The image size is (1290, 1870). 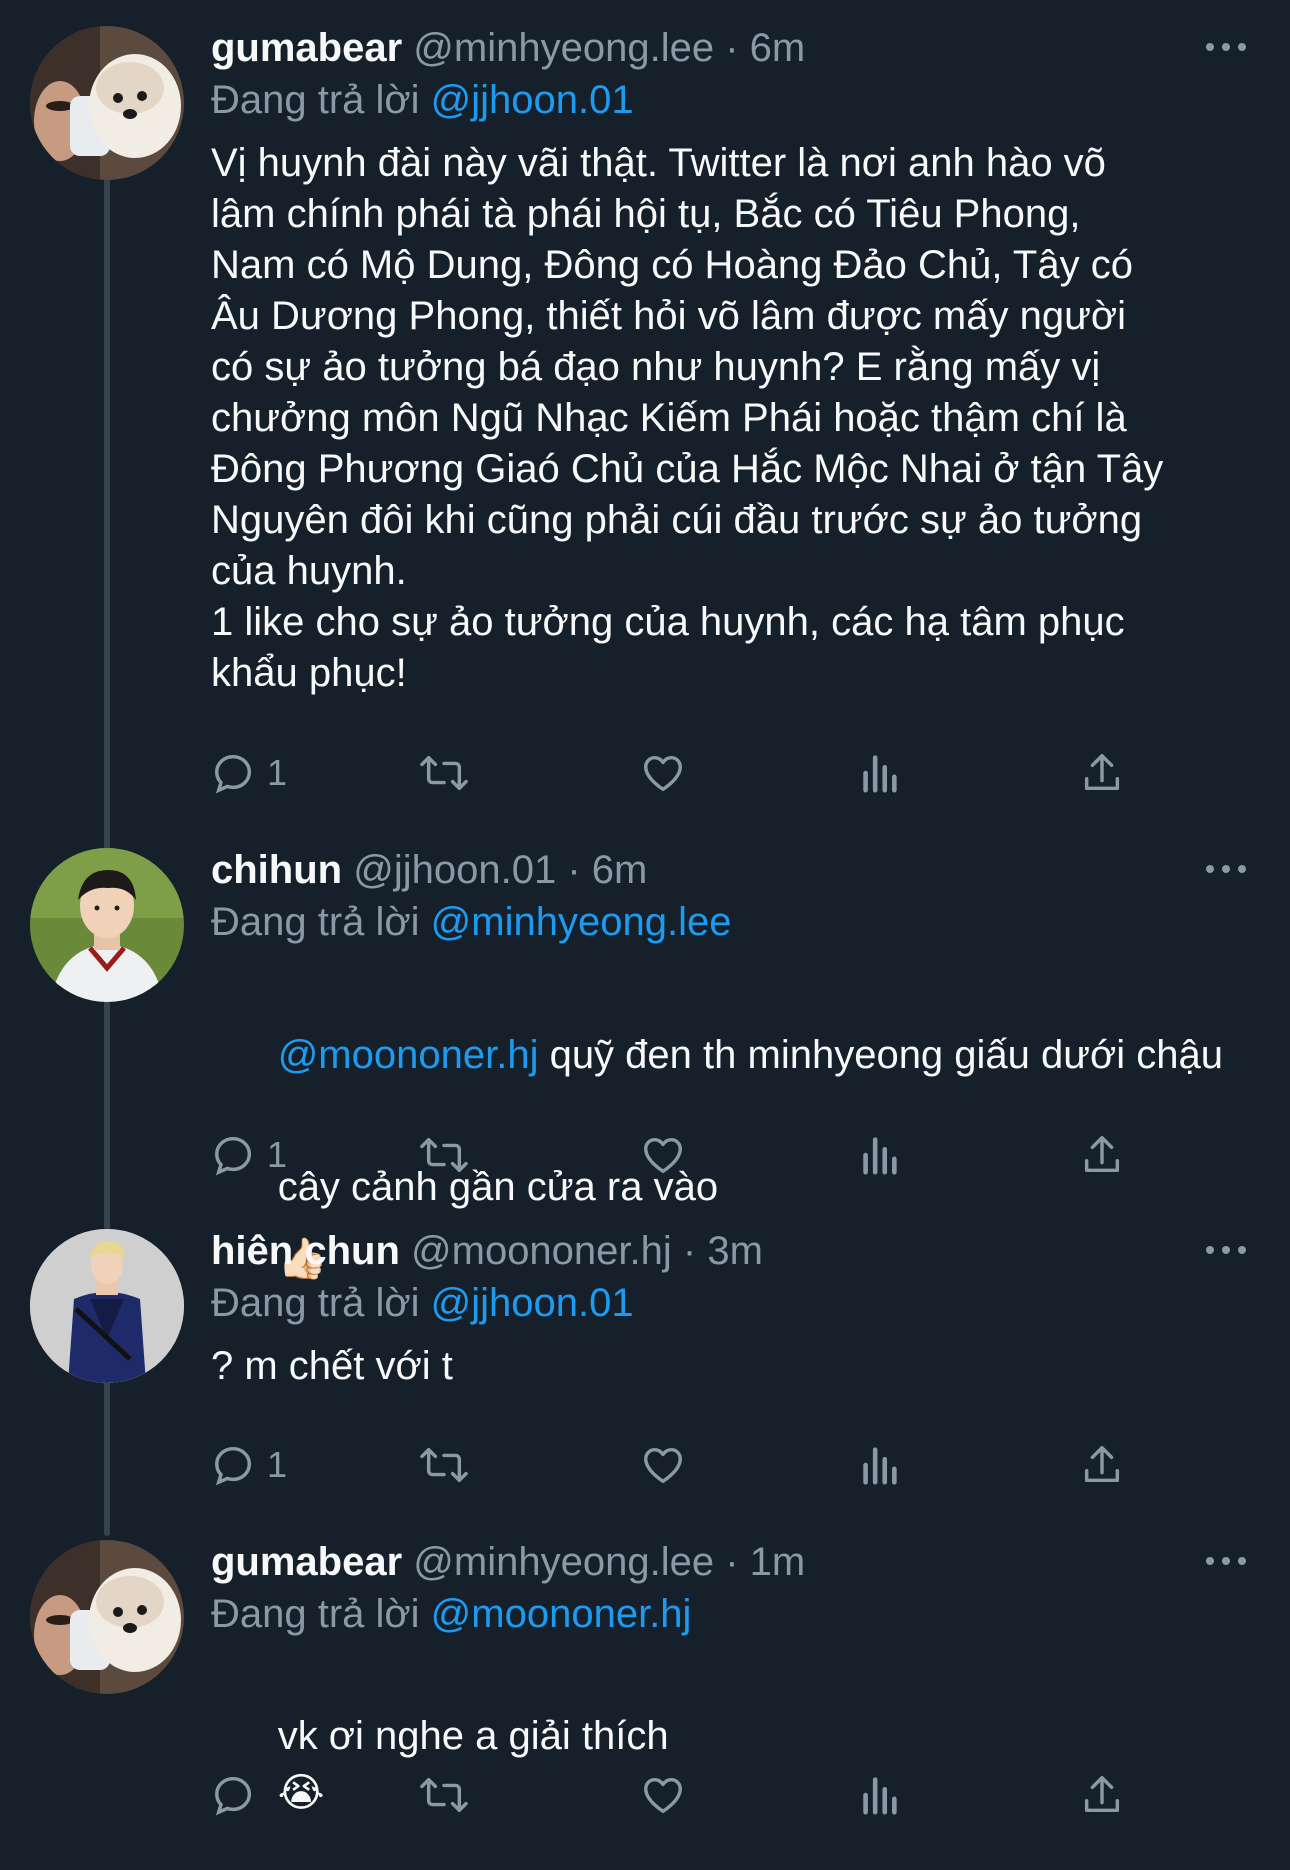 What do you see at coordinates (276, 870) in the screenshot?
I see `display-name: chihun` at bounding box center [276, 870].